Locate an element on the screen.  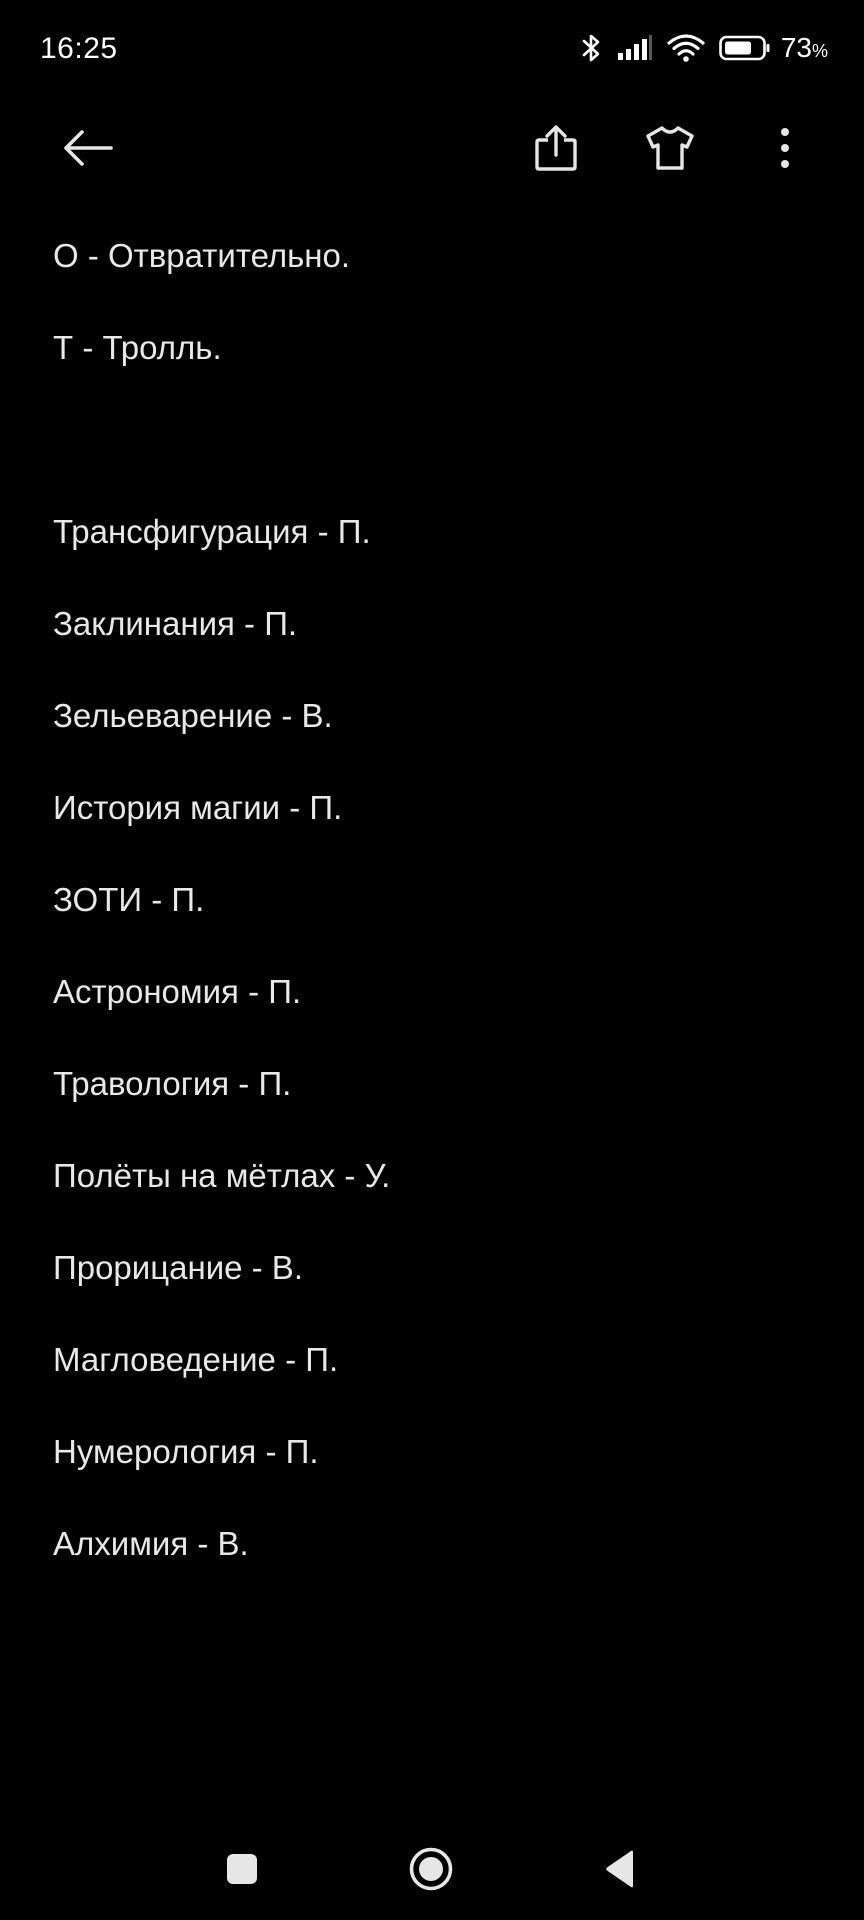
theme-button is located at coordinates (670, 150).